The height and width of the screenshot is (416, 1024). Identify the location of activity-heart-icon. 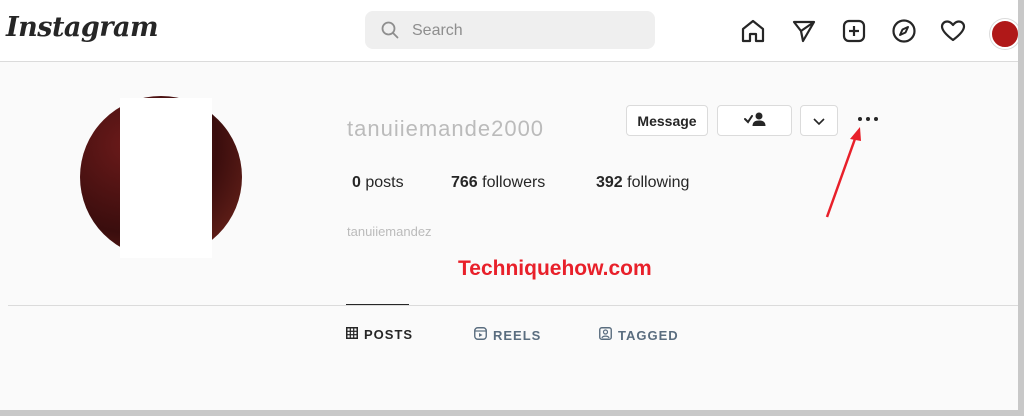
(953, 33).